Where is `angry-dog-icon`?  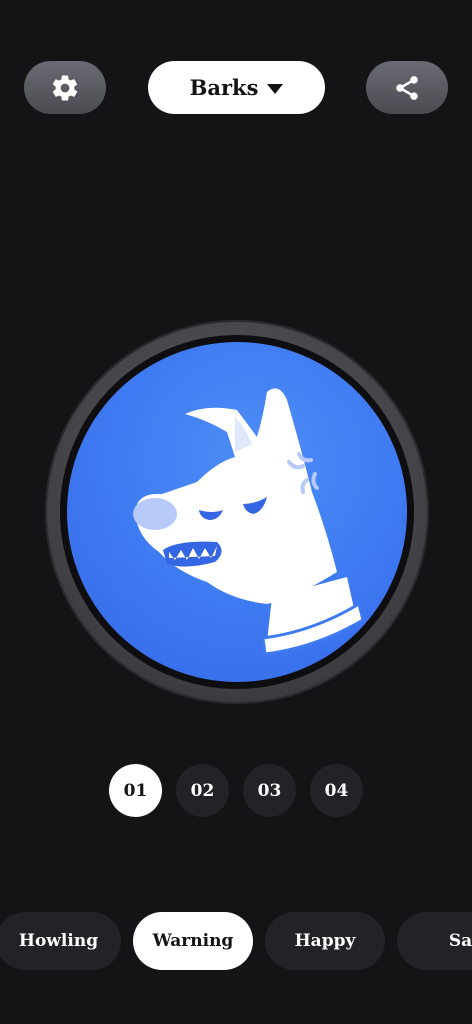 angry-dog-icon is located at coordinates (249, 522).